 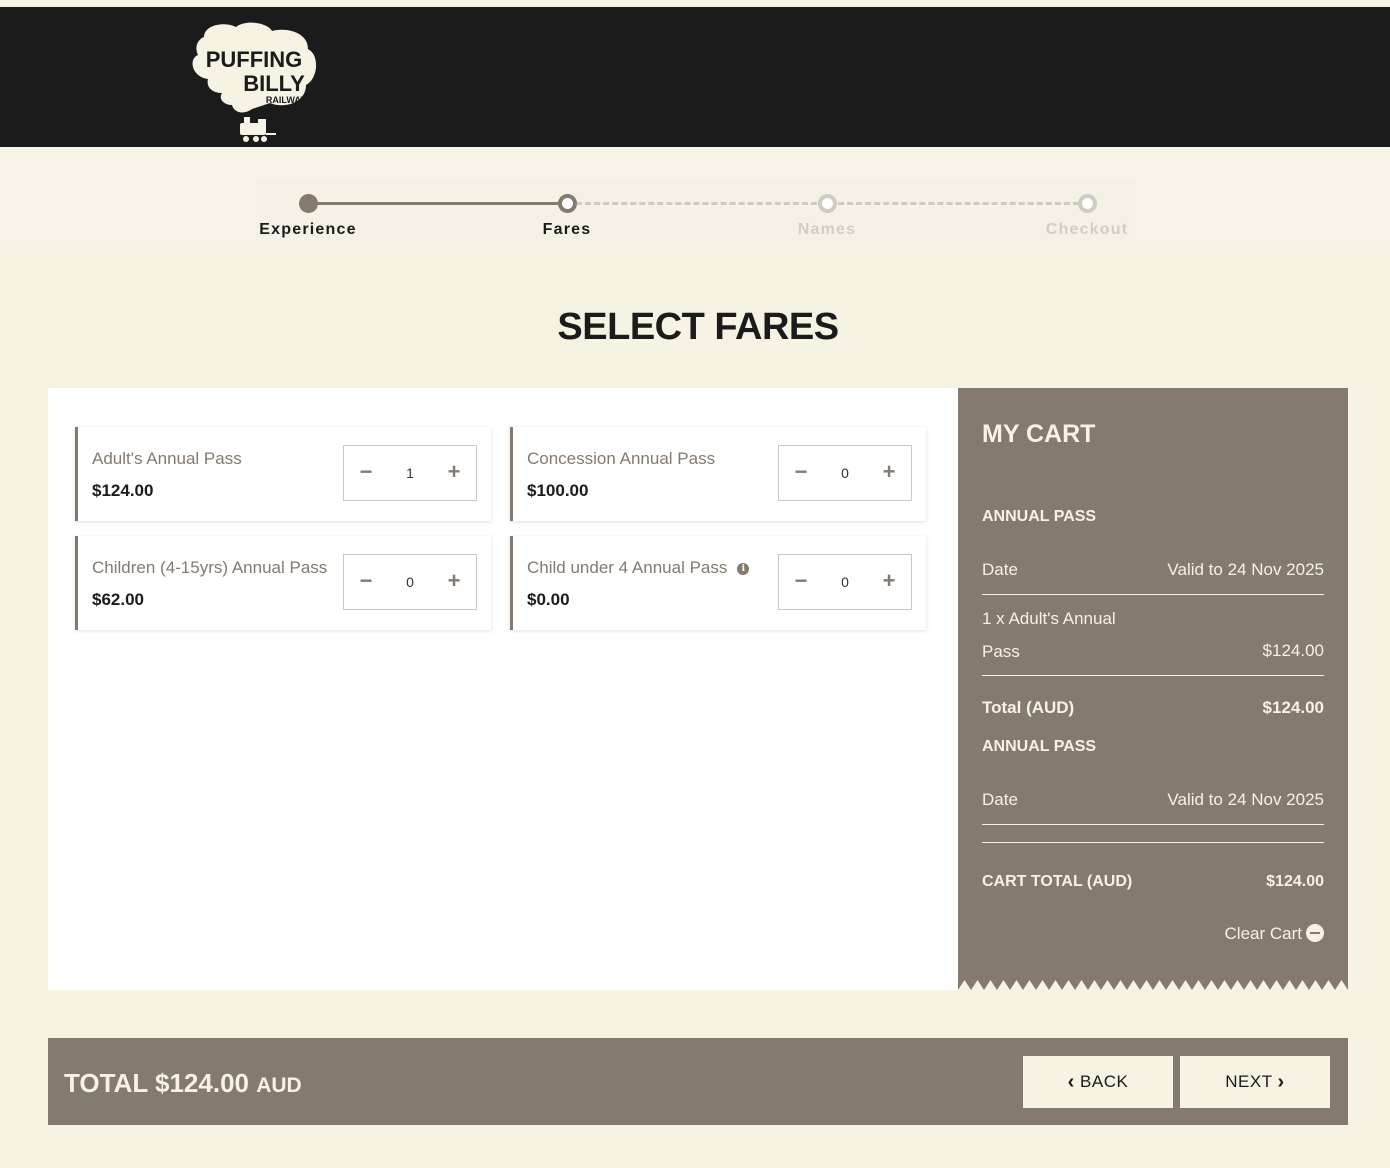 I want to click on section-total-label: Total (AUD), so click(x=1028, y=707).